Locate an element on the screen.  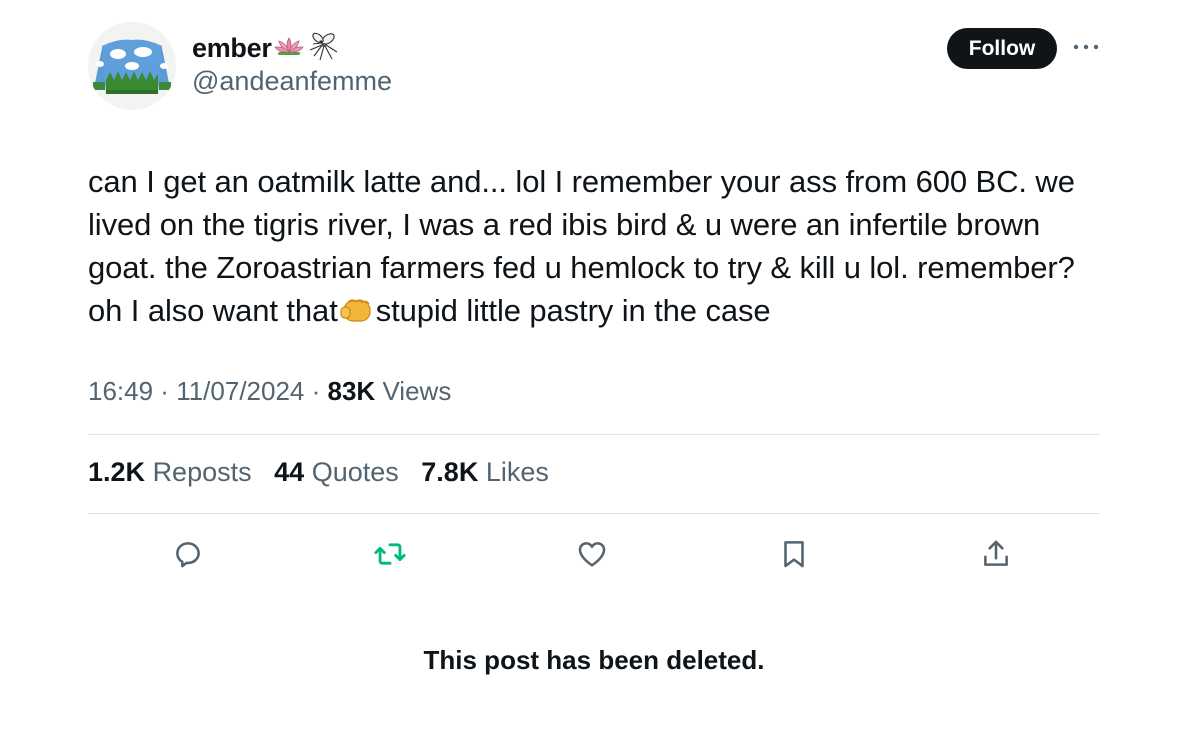
views-label: Views is located at coordinates (417, 391).